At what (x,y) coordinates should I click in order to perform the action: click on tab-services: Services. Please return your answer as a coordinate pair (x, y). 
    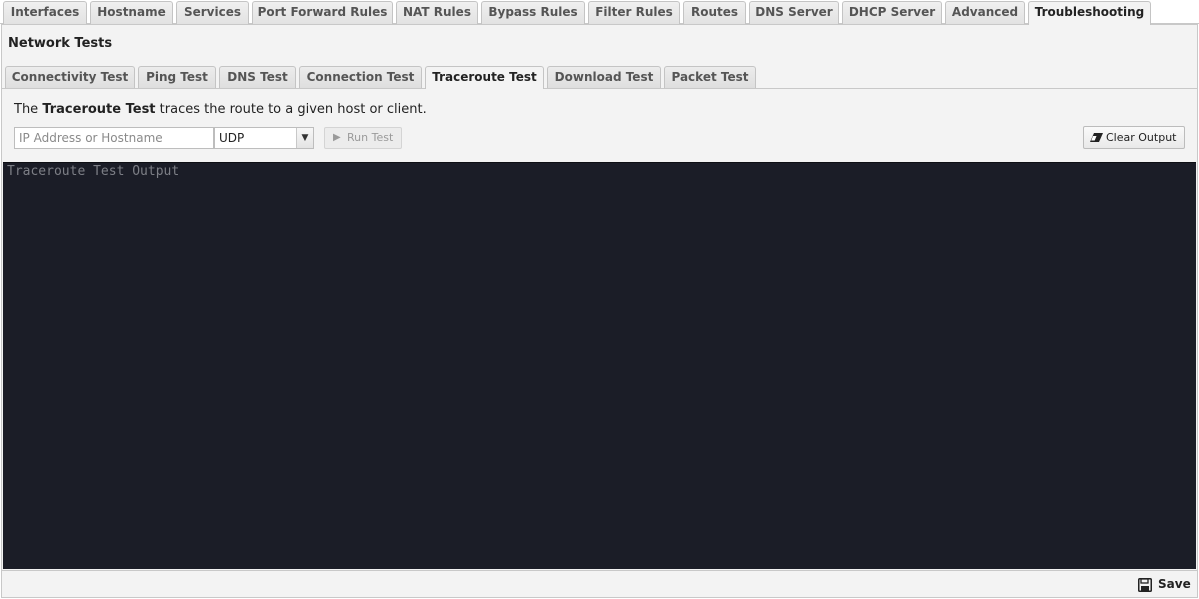
    Looking at the image, I should click on (212, 12).